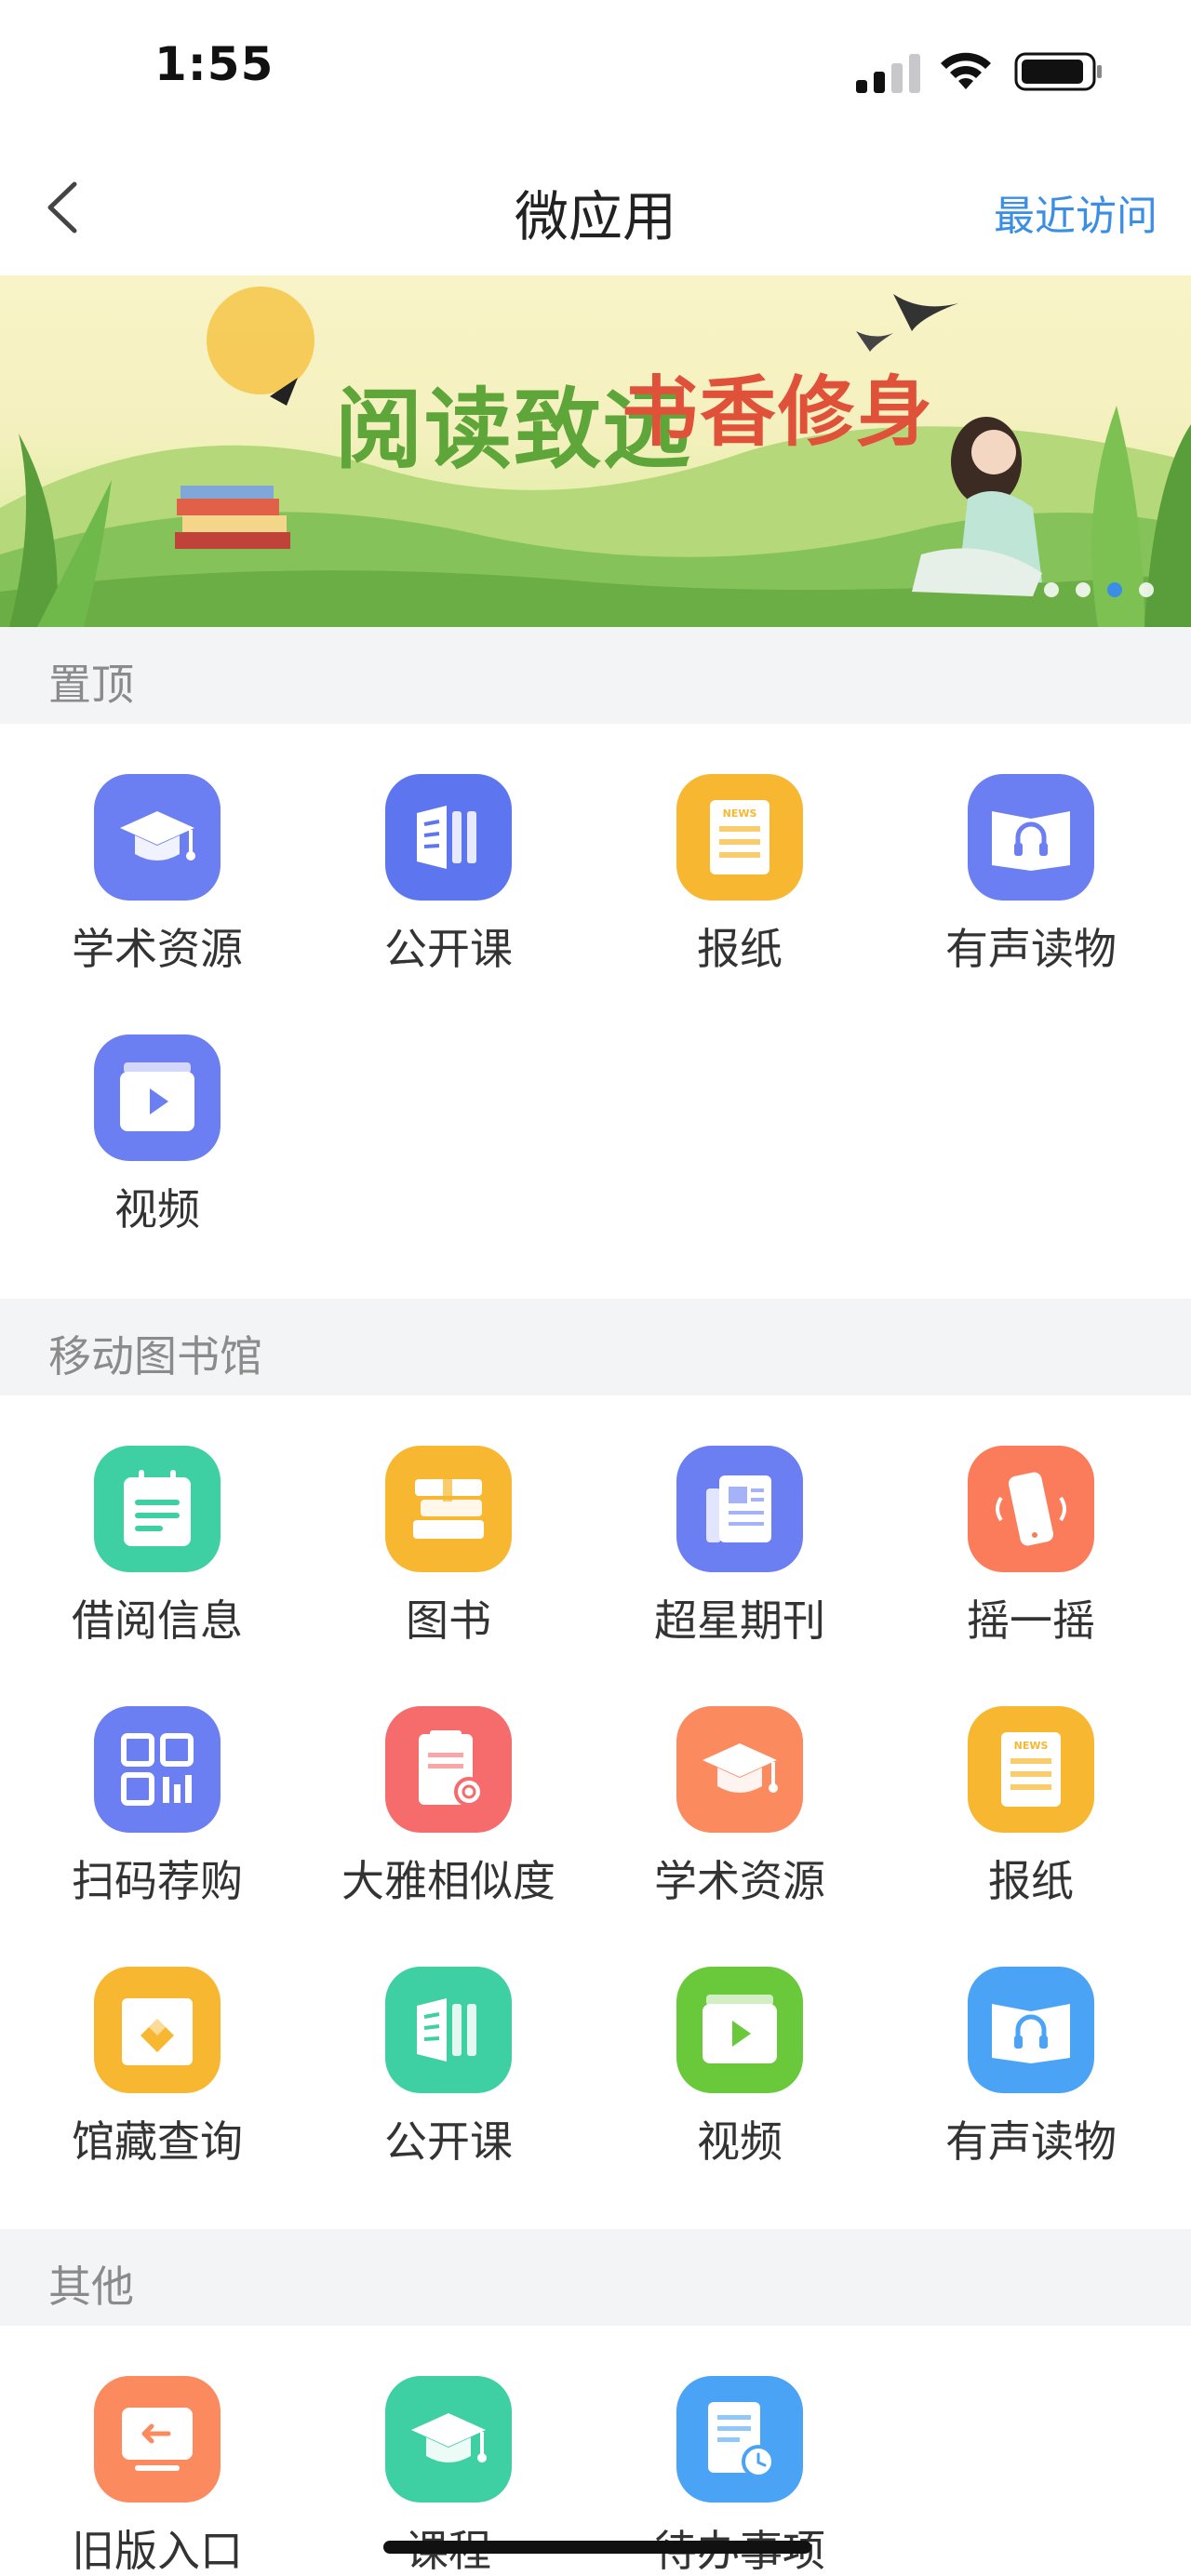 The width and height of the screenshot is (1191, 2576). I want to click on app-item-chaoxing-journals: 超星期刊, so click(733, 1553).